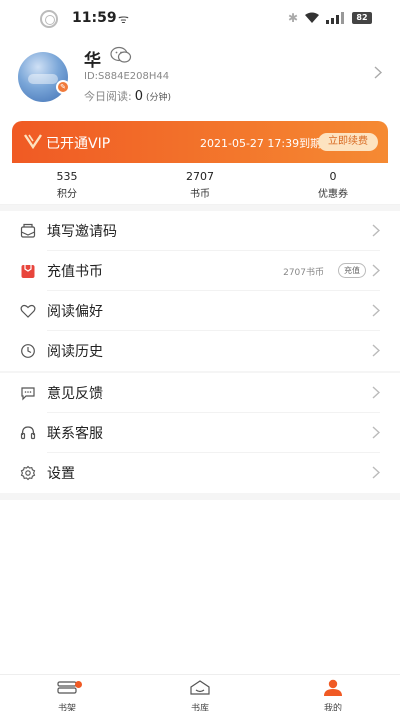 The height and width of the screenshot is (711, 400). Describe the element at coordinates (67, 176) in the screenshot. I see `points-value: 535` at that location.